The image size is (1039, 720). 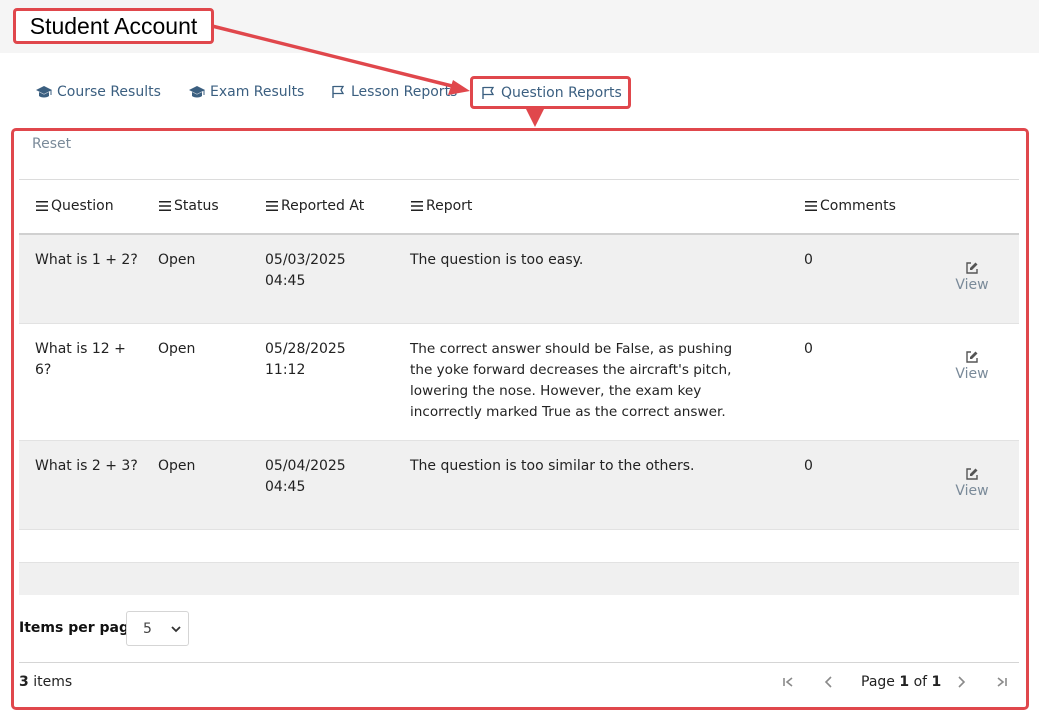 What do you see at coordinates (535, 118) in the screenshot?
I see `annotation-arrow-down` at bounding box center [535, 118].